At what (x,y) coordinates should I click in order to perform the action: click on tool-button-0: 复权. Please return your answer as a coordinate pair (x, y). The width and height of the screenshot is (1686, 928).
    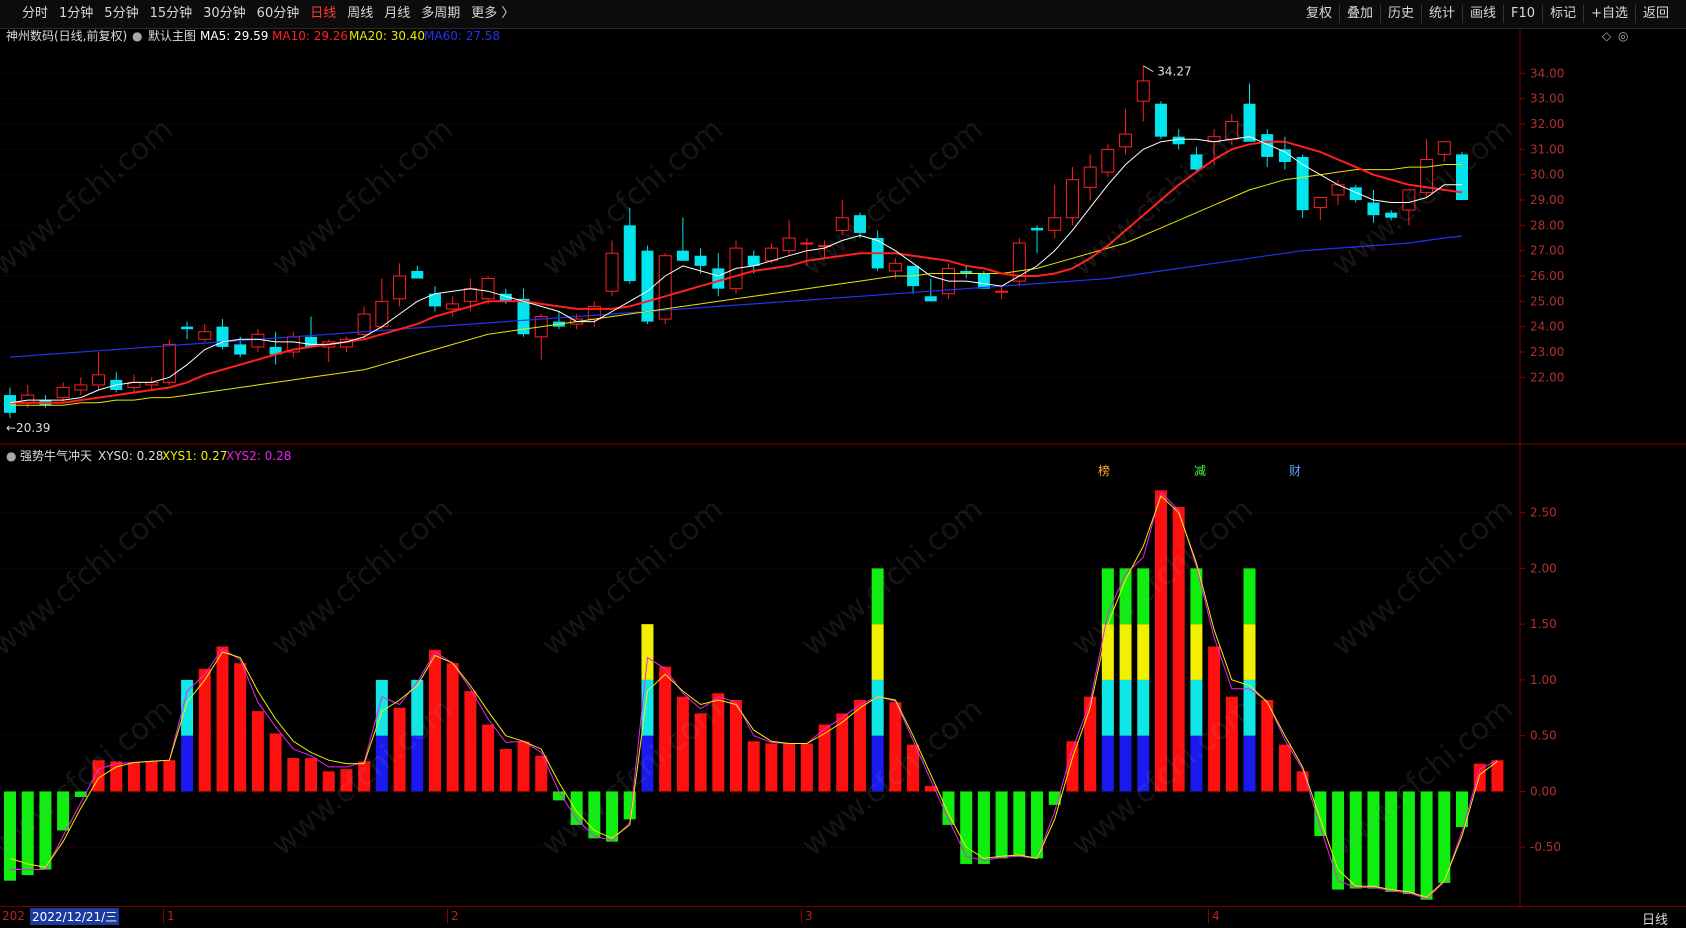
    Looking at the image, I should click on (1319, 14).